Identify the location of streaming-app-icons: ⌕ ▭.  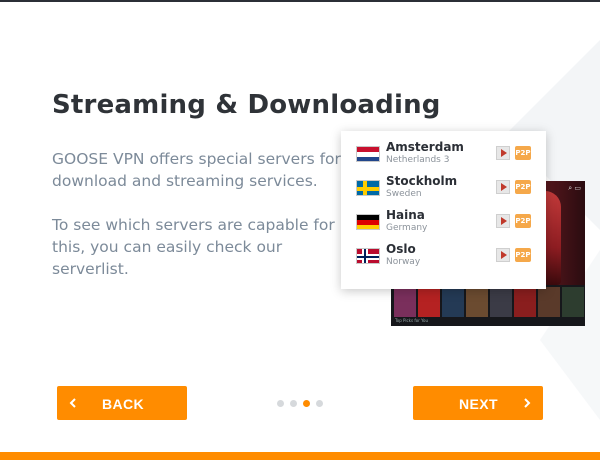
(574, 188).